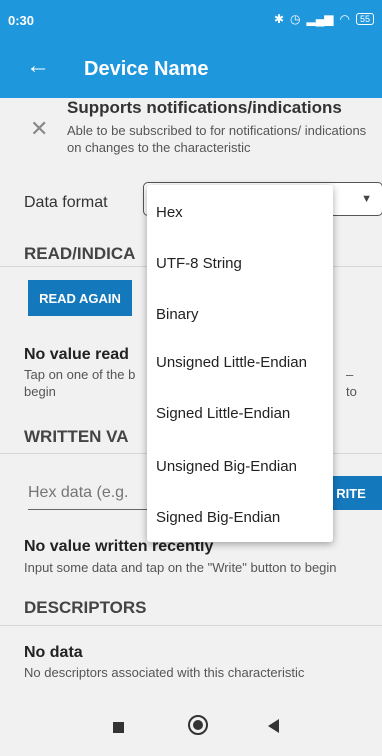 The height and width of the screenshot is (756, 382). Describe the element at coordinates (80, 374) in the screenshot. I see `no-value-read-desc-left: Tap on one of the b` at that location.